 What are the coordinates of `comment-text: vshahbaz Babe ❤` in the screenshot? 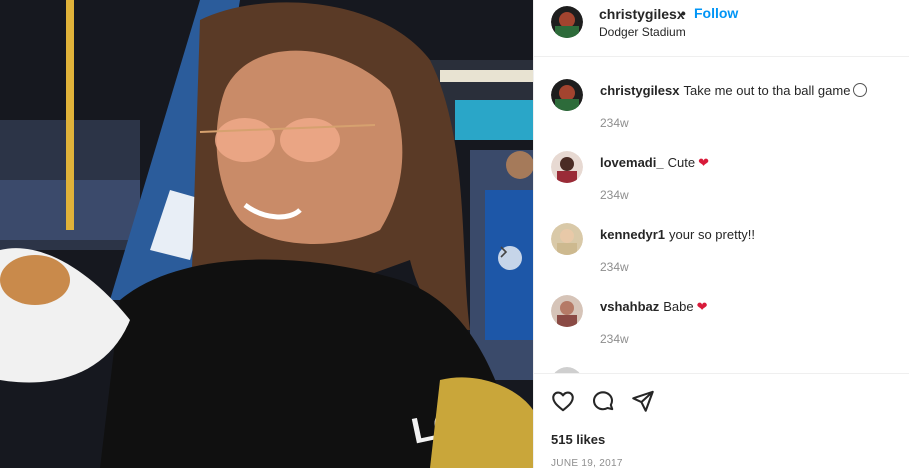 It's located at (654, 307).